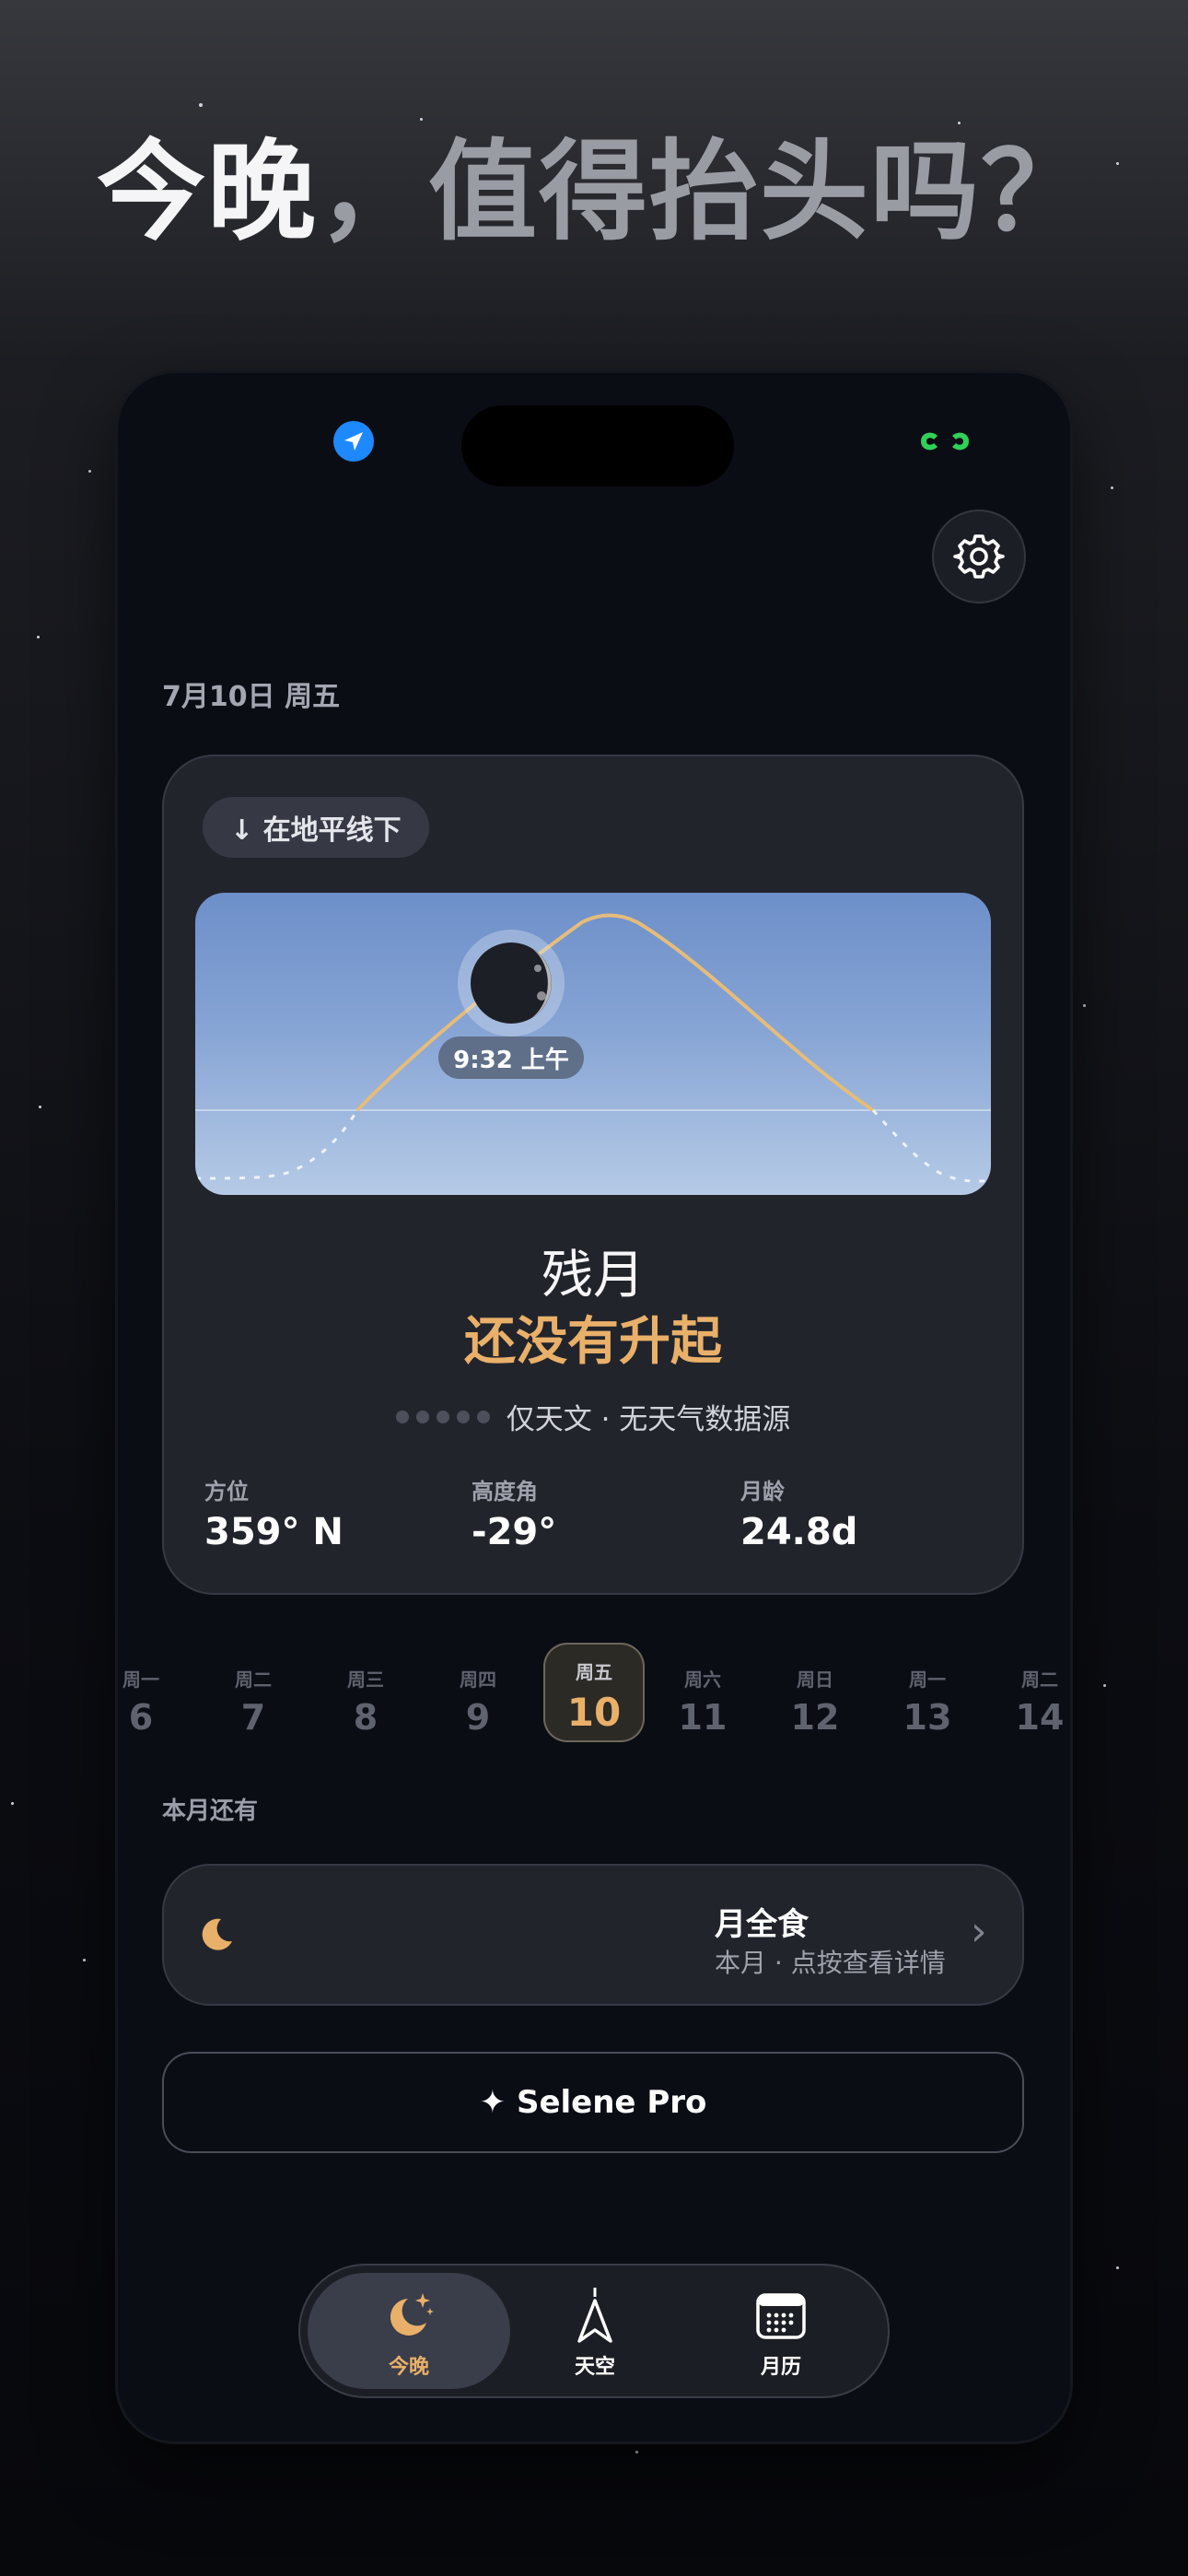  I want to click on compass-arrow-icon, so click(595, 2316).